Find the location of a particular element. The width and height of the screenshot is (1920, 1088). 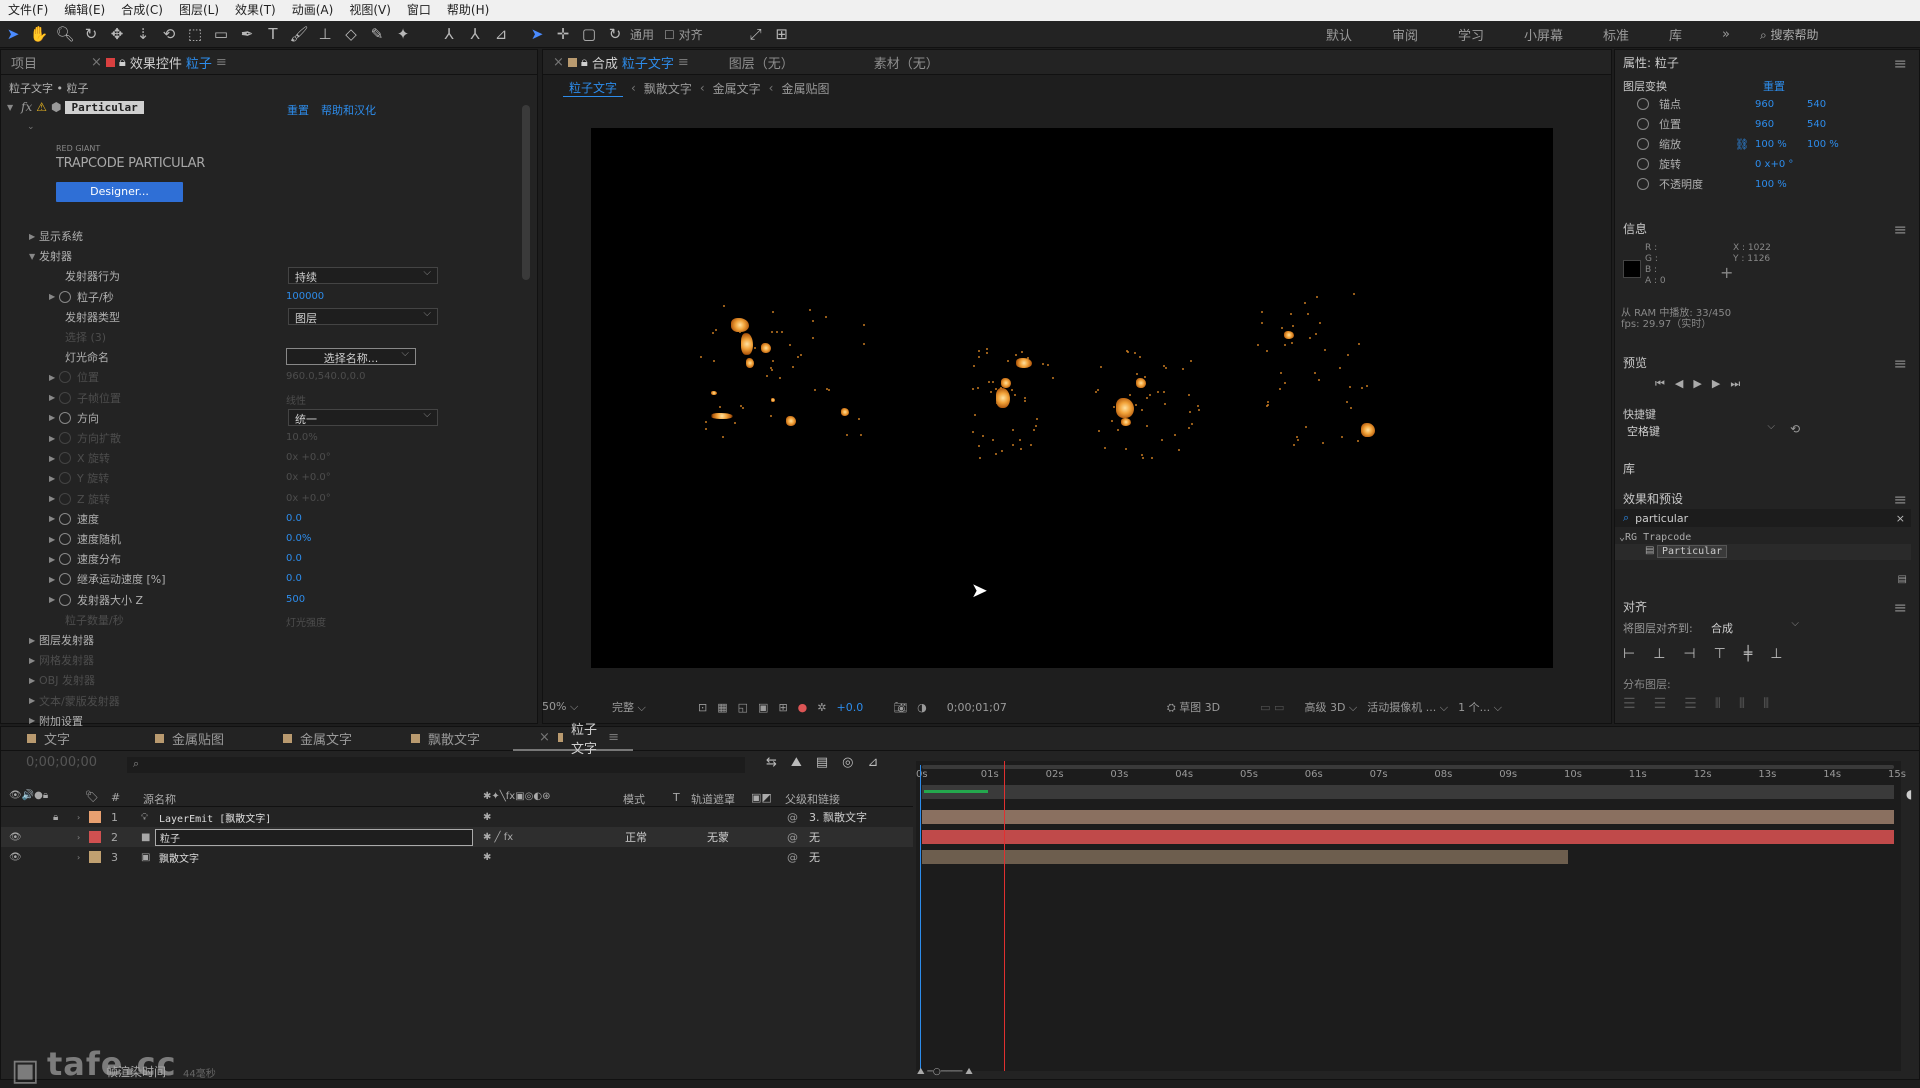

layer-name: 飘散文字 is located at coordinates (179, 857).